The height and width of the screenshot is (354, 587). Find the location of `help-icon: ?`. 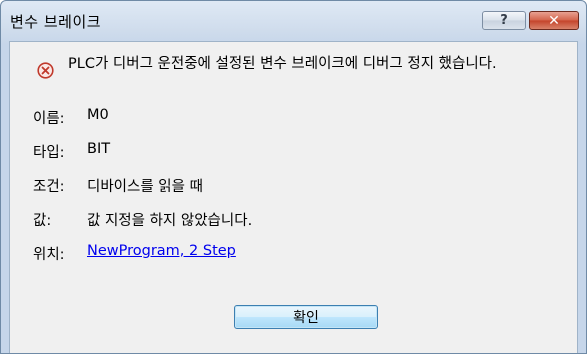

help-icon: ? is located at coordinates (504, 20).